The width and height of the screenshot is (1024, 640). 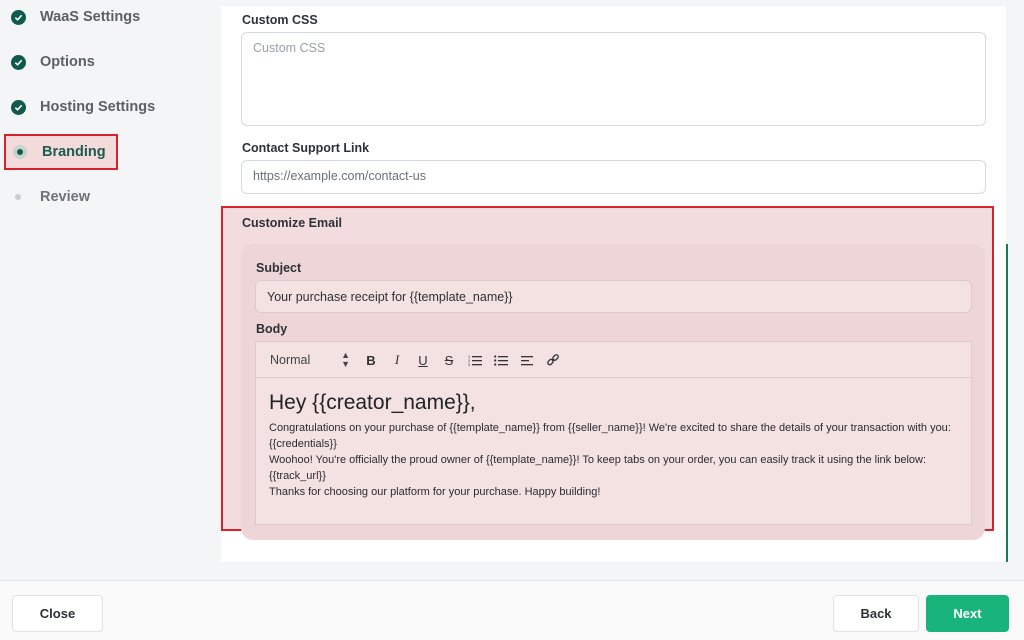 I want to click on ordered-list-icon: 123, so click(x=475, y=360).